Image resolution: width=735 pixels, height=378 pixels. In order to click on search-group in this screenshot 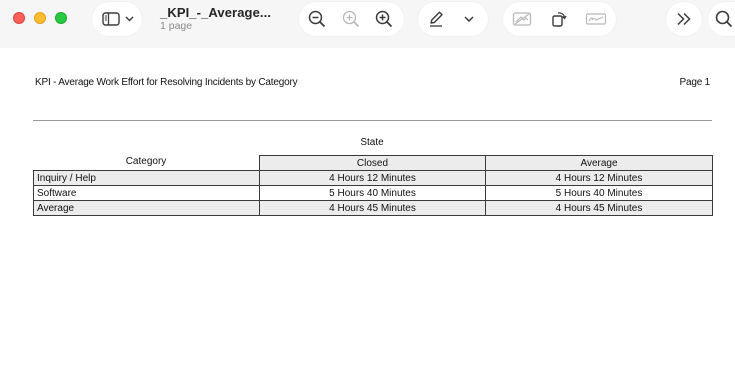, I will do `click(721, 19)`.